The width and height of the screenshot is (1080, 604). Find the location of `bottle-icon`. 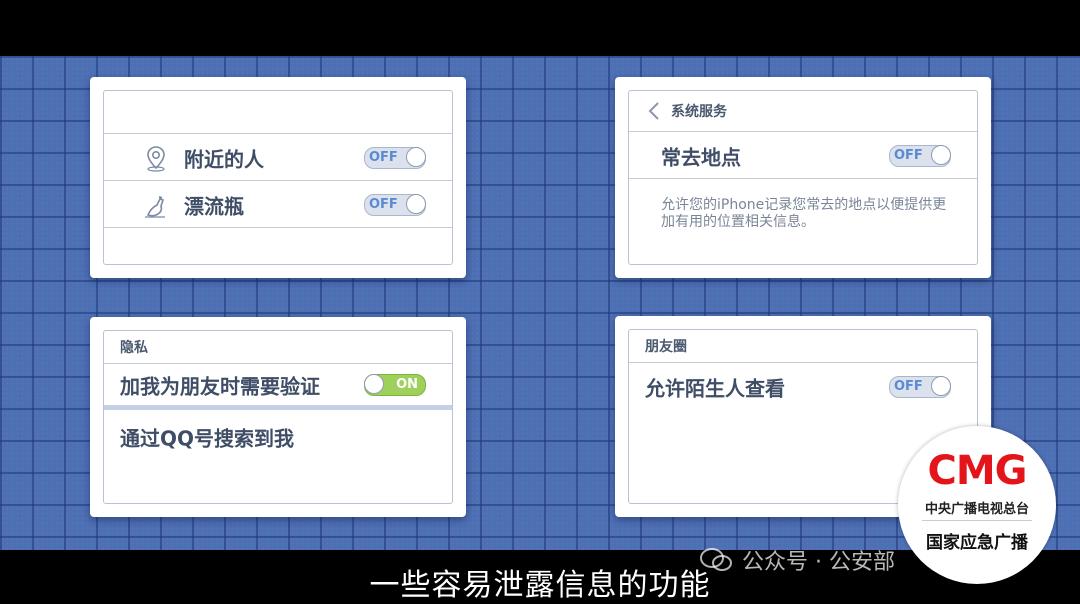

bottle-icon is located at coordinates (155, 206).